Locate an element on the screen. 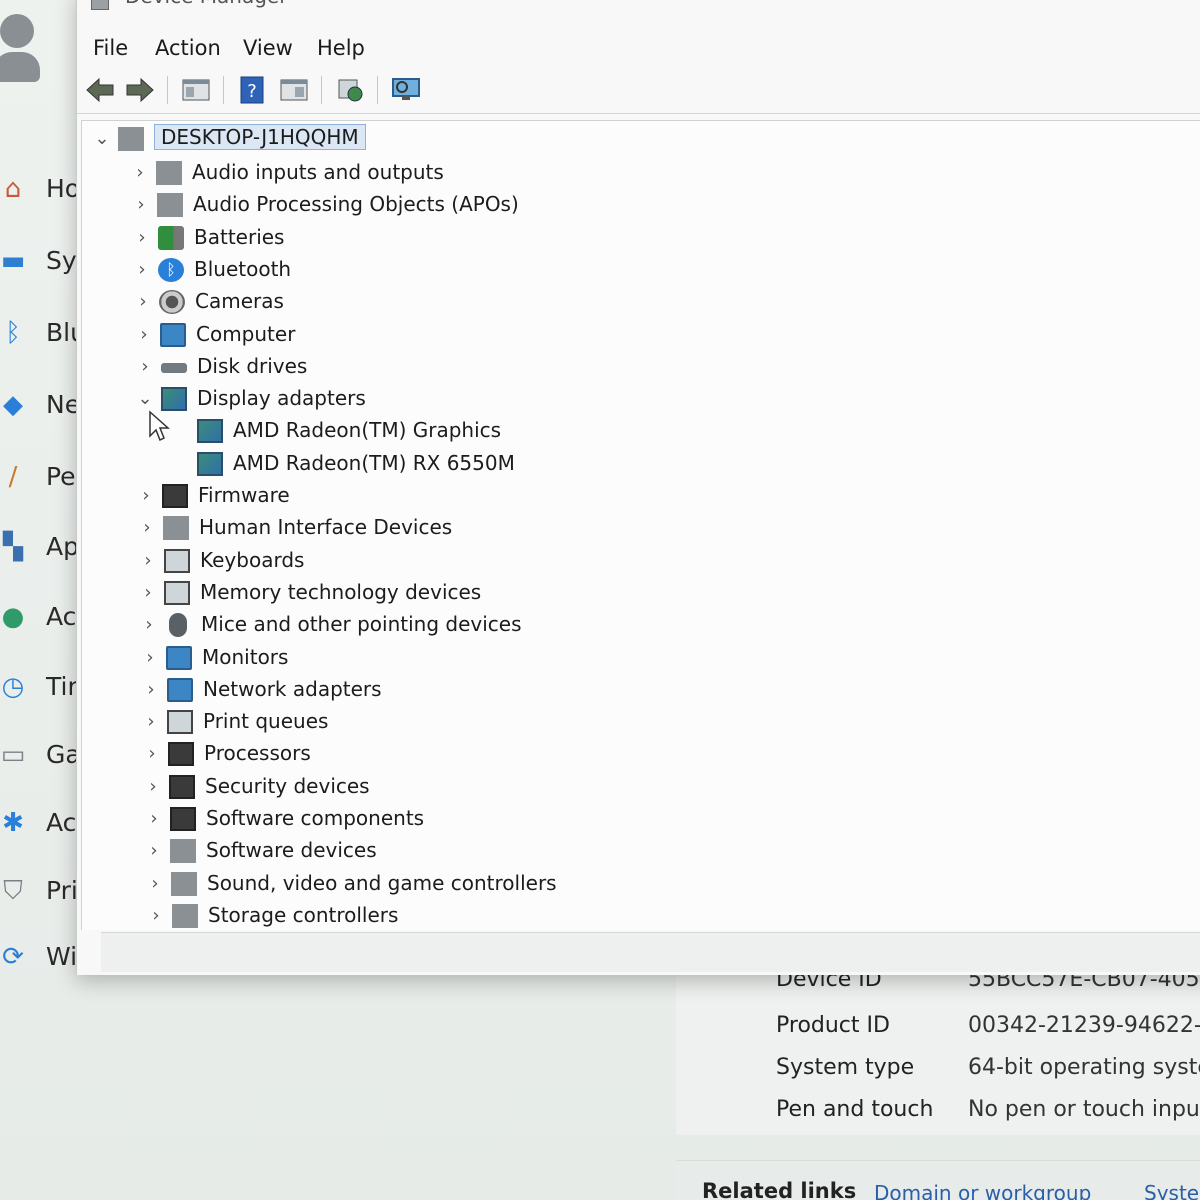 The width and height of the screenshot is (1200, 1200). menu-help: Help is located at coordinates (341, 48).